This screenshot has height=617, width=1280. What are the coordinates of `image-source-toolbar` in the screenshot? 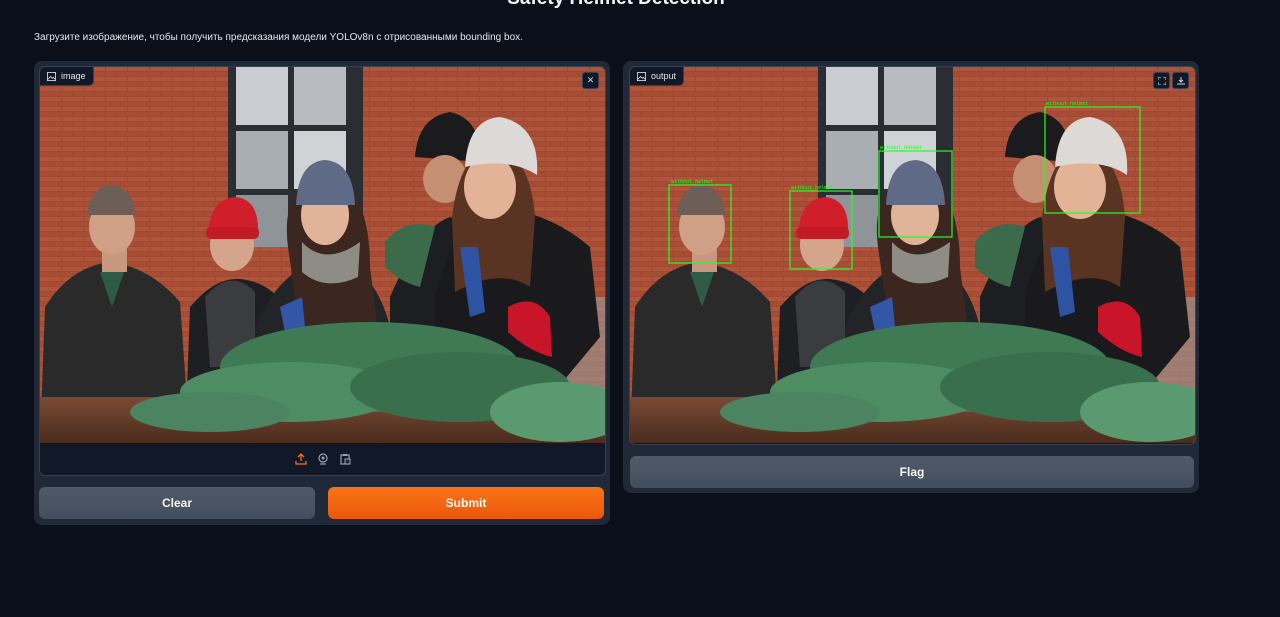 It's located at (322, 459).